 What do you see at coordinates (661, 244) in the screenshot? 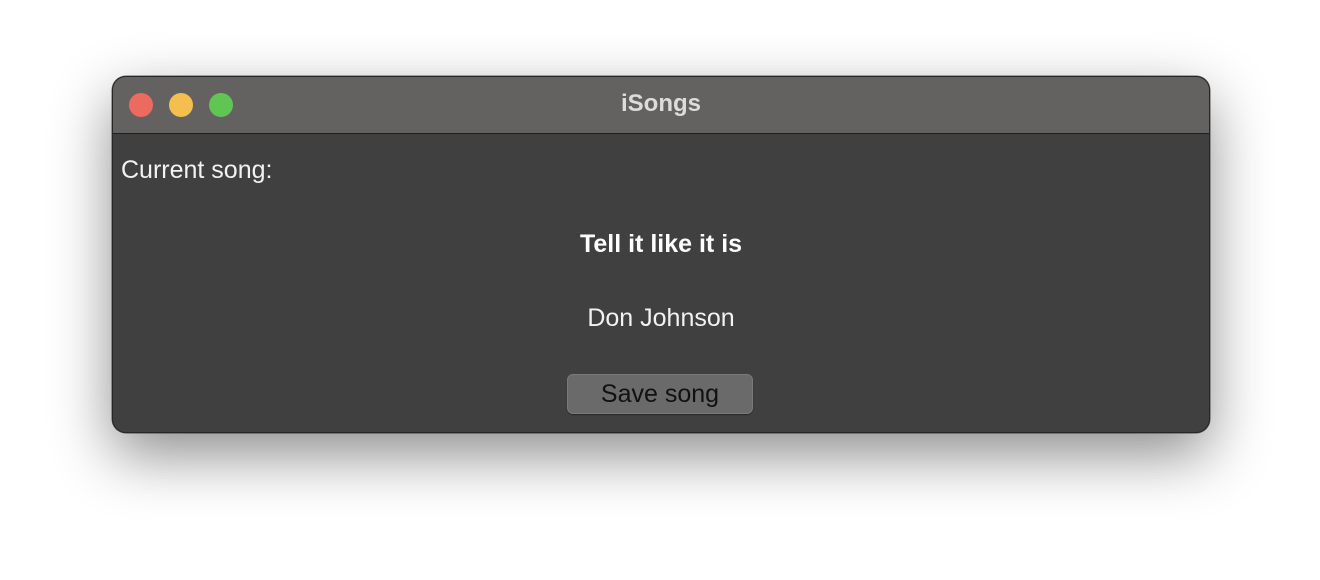
I see `song-title: Tell it like it is` at bounding box center [661, 244].